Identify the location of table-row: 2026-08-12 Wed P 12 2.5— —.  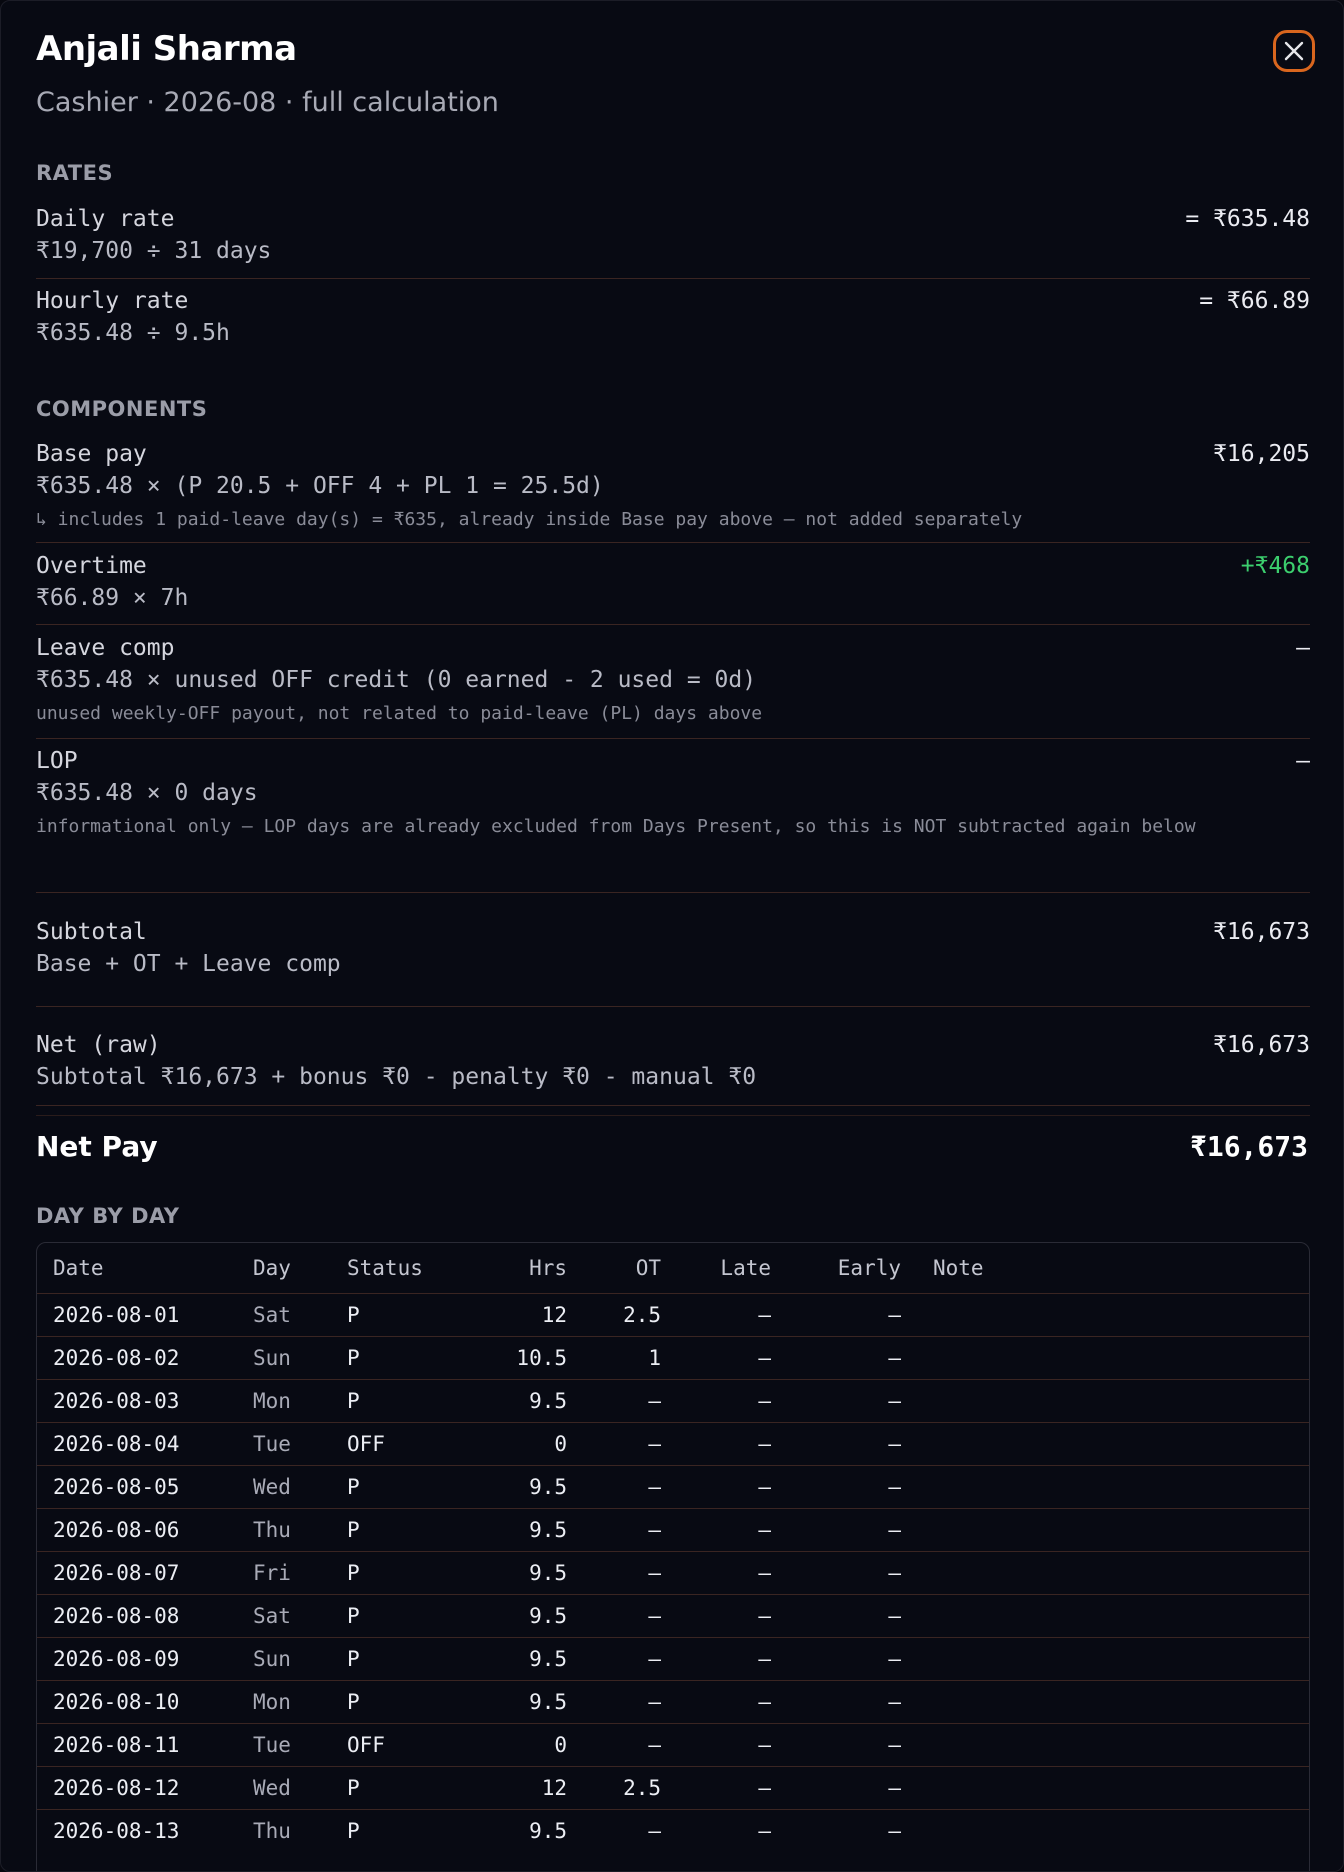
(673, 1788).